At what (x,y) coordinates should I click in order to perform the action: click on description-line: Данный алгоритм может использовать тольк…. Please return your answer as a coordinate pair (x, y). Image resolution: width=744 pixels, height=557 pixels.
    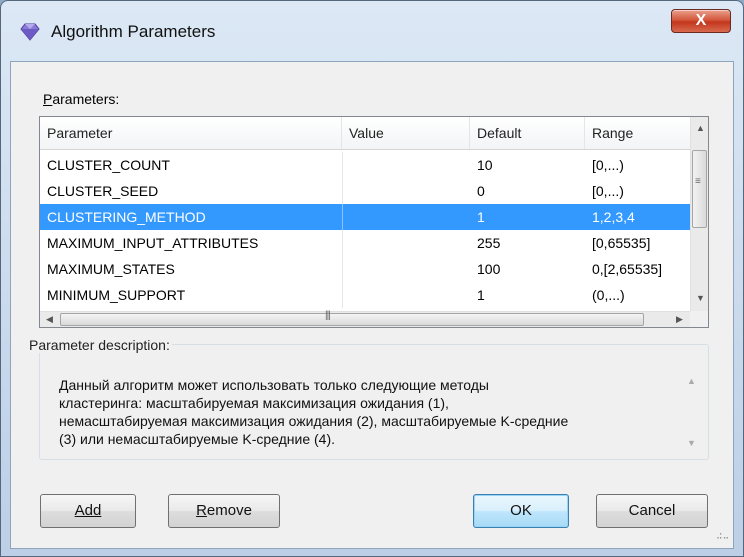
    Looking at the image, I should click on (274, 385).